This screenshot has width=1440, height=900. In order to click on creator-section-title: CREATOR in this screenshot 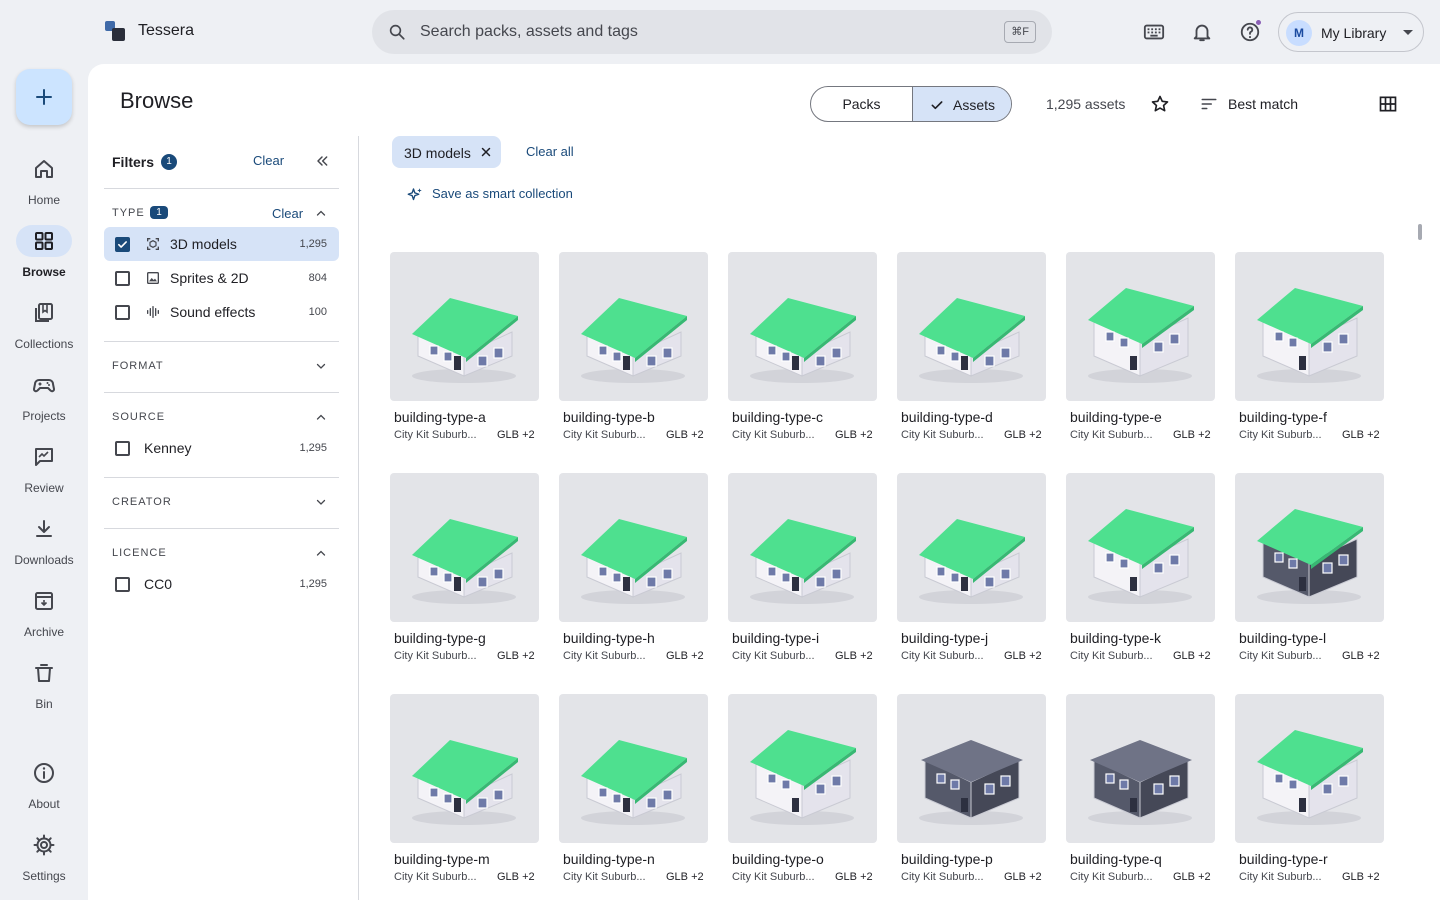, I will do `click(142, 502)`.